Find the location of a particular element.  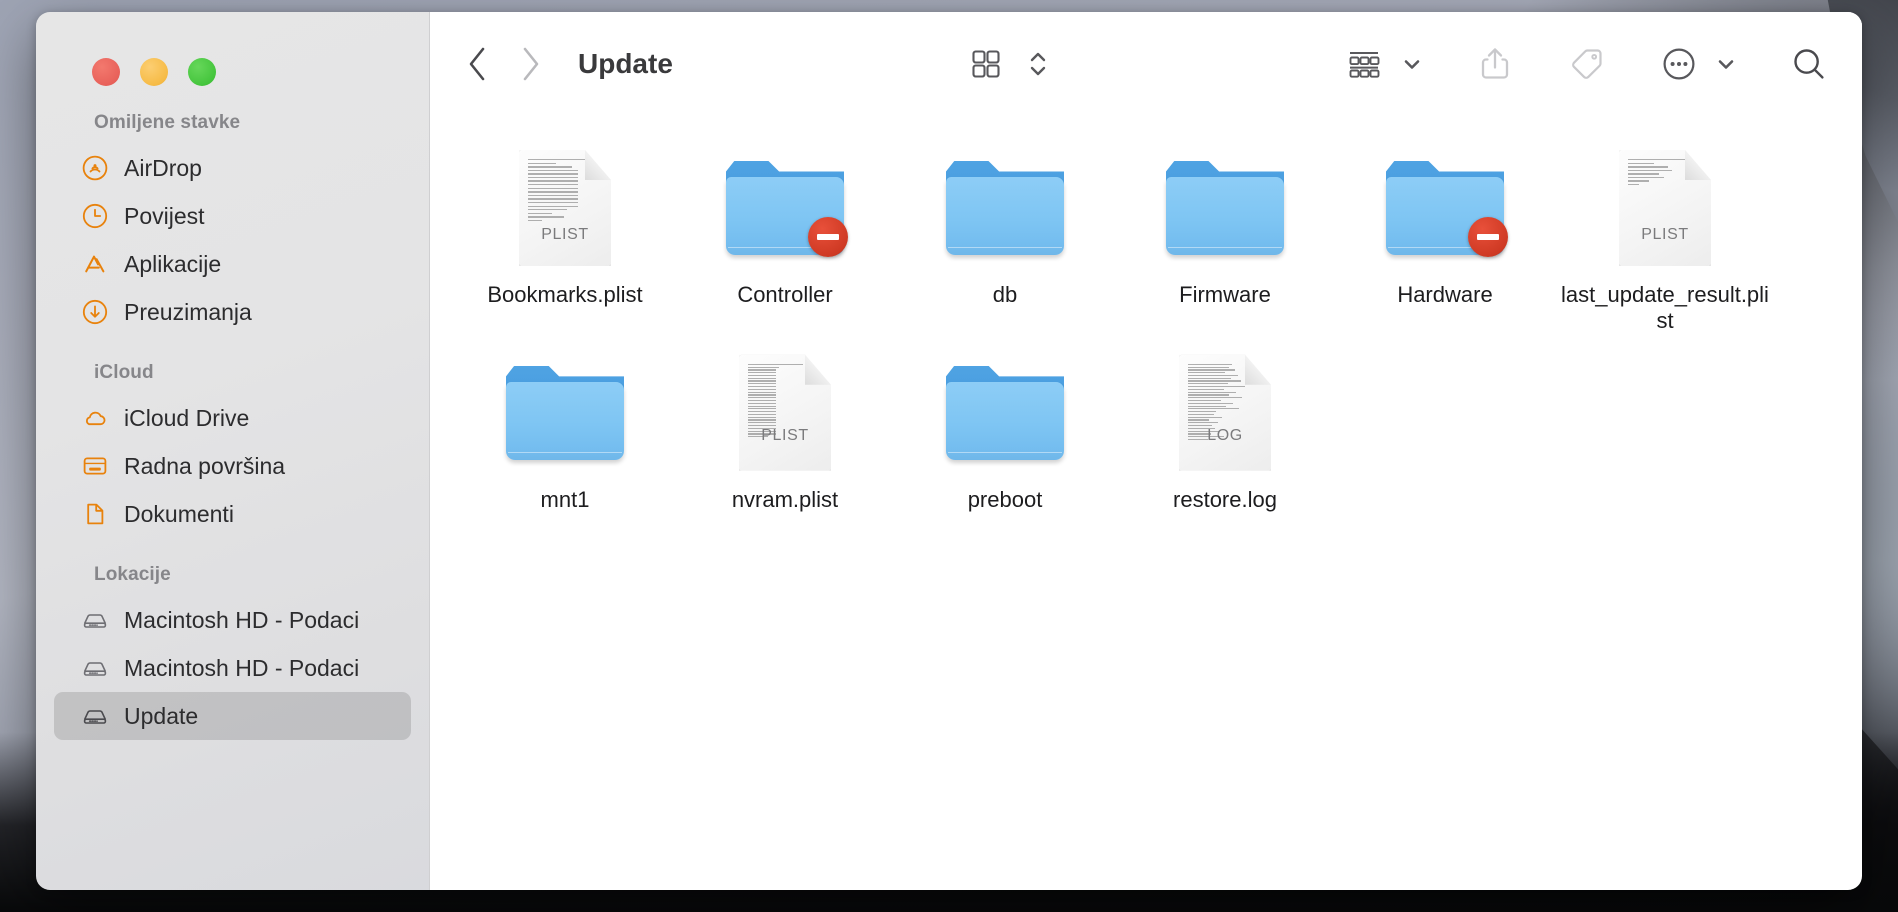

more-actions-group is located at coordinates (1698, 64).